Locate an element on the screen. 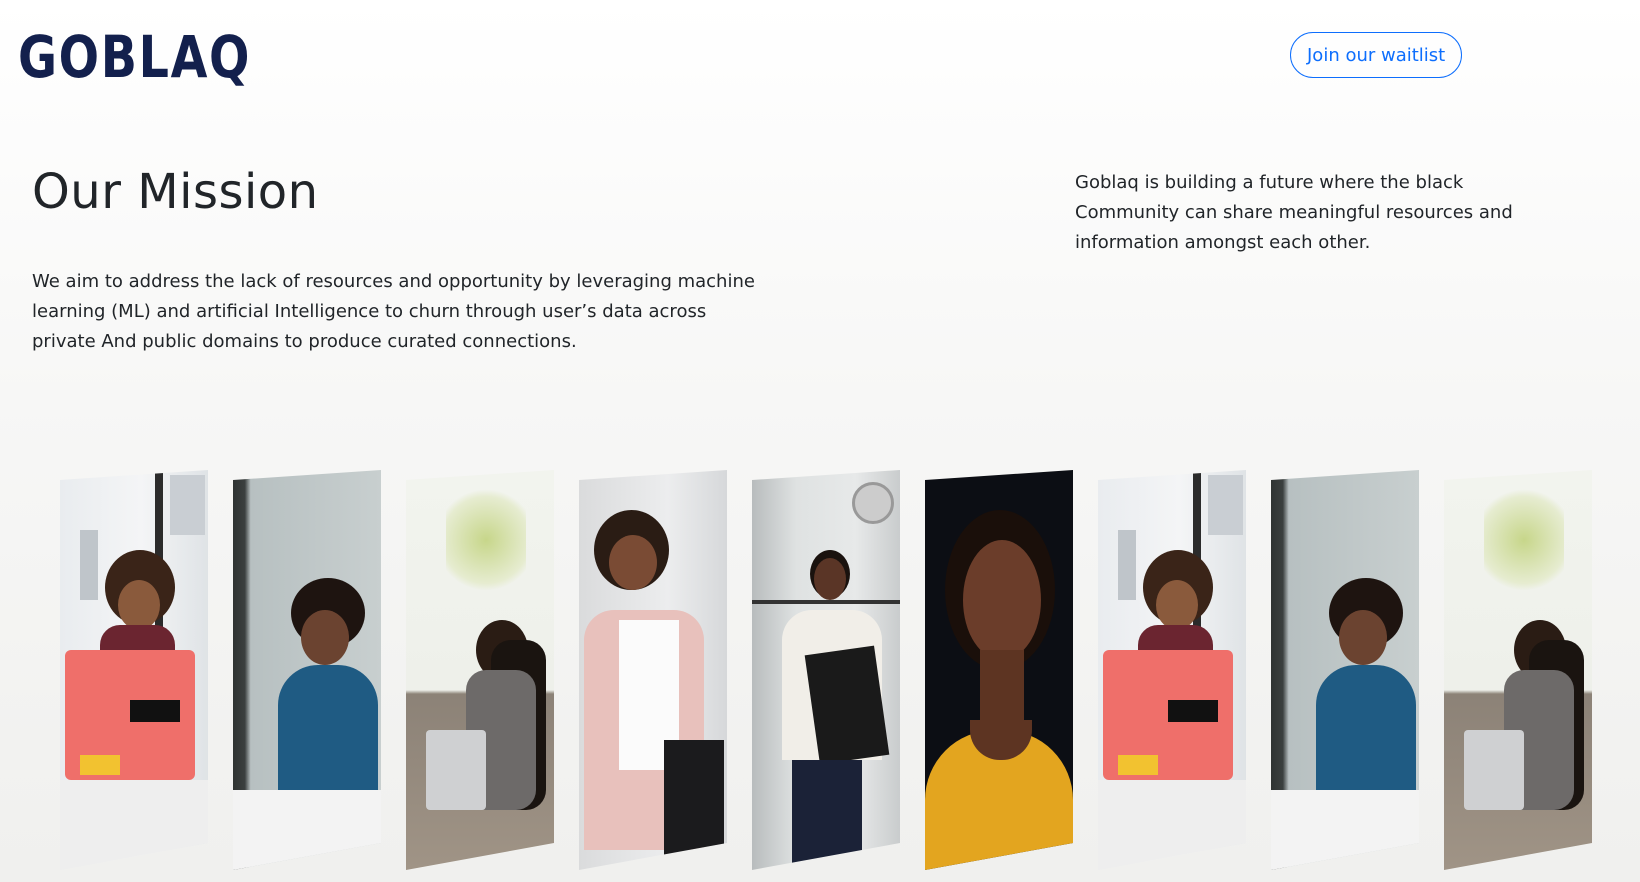 The width and height of the screenshot is (1640, 882). logo-text: GOBLAQ is located at coordinates (135, 57).